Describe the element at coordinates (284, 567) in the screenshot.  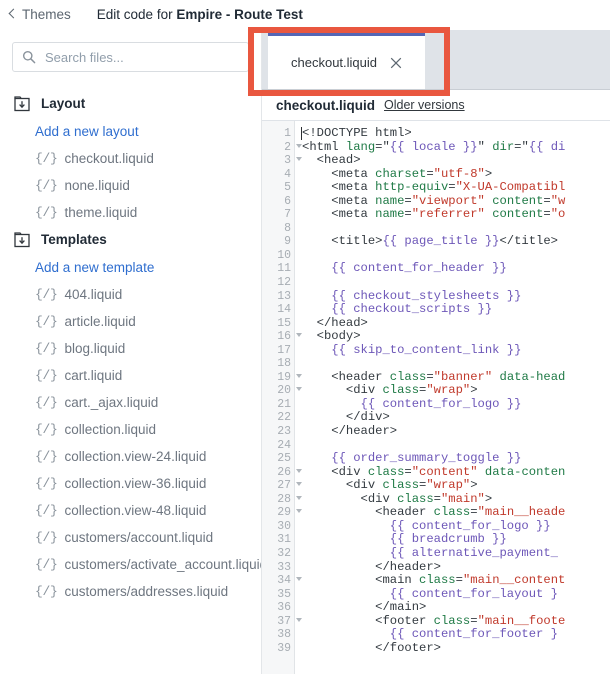
I see `line-number: 33` at that location.